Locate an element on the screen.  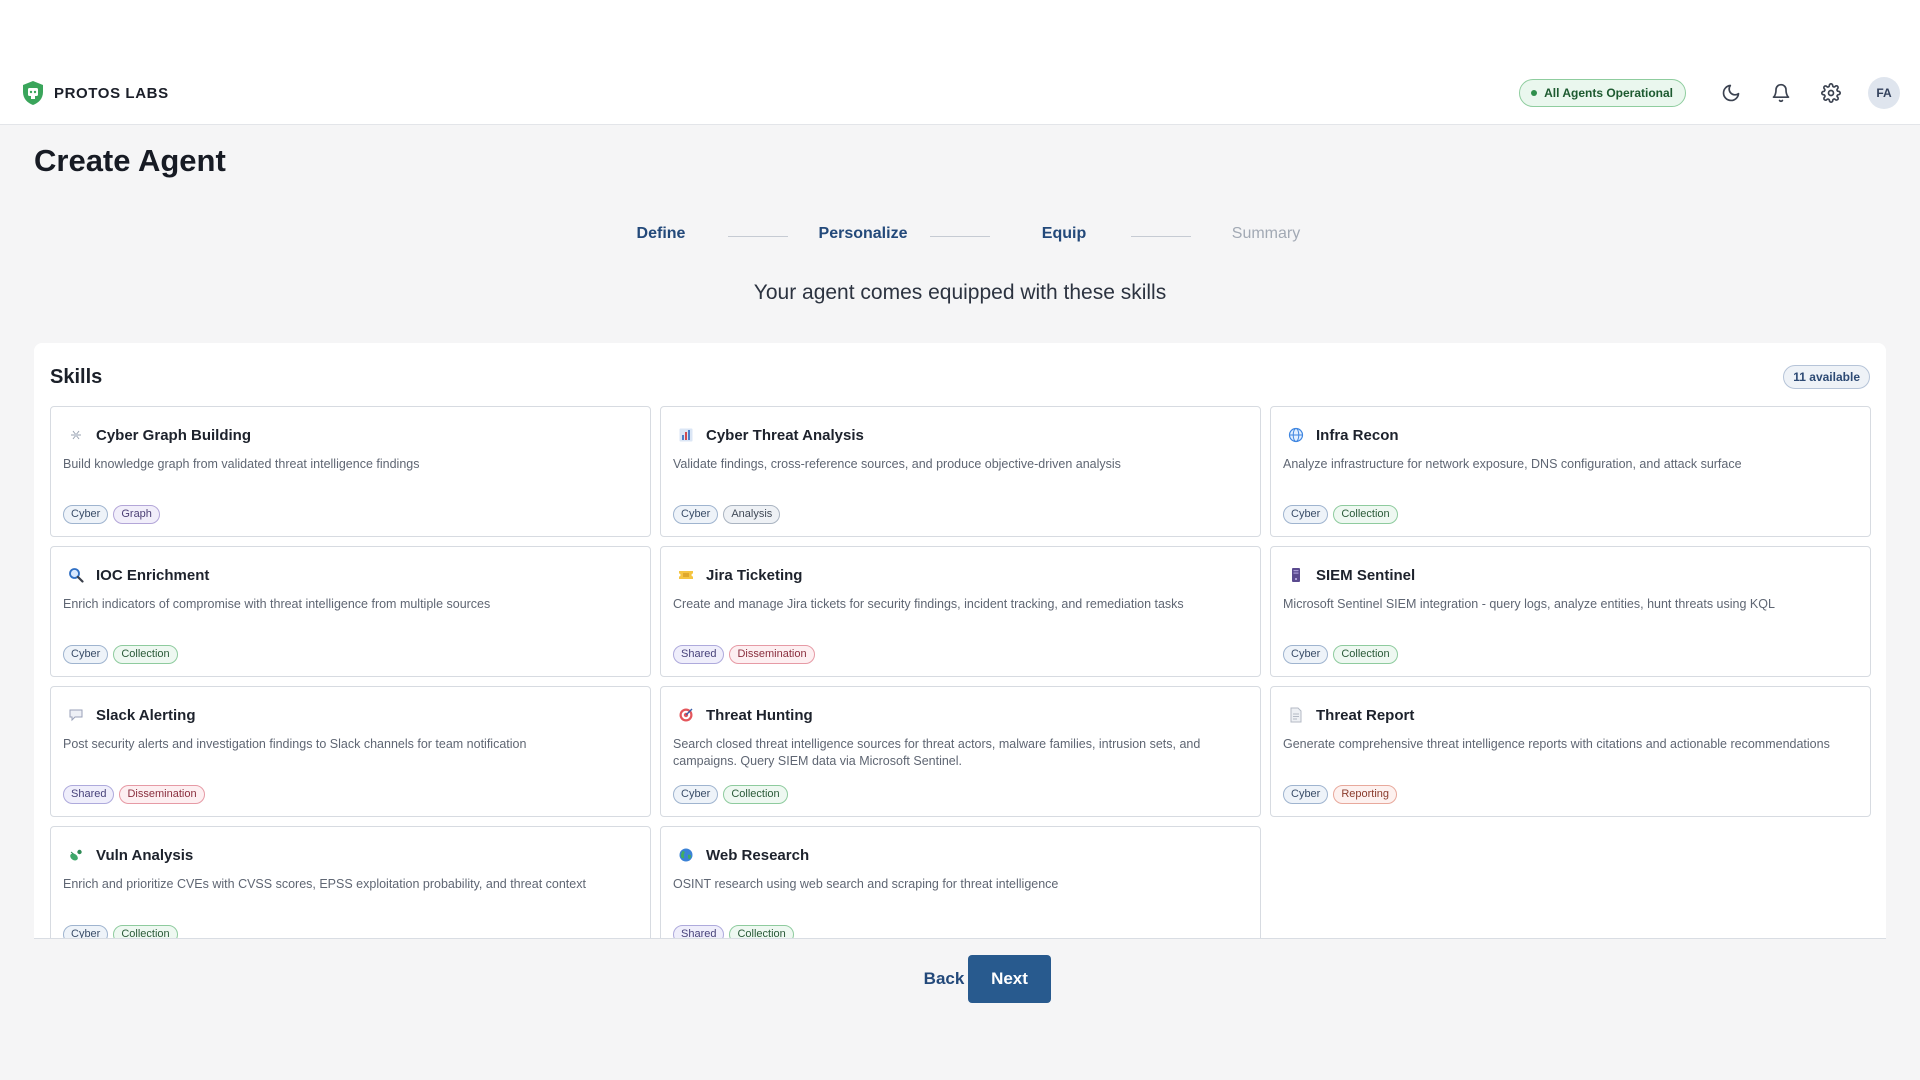
agents-status-badge: All Agents Operational is located at coordinates (1602, 93).